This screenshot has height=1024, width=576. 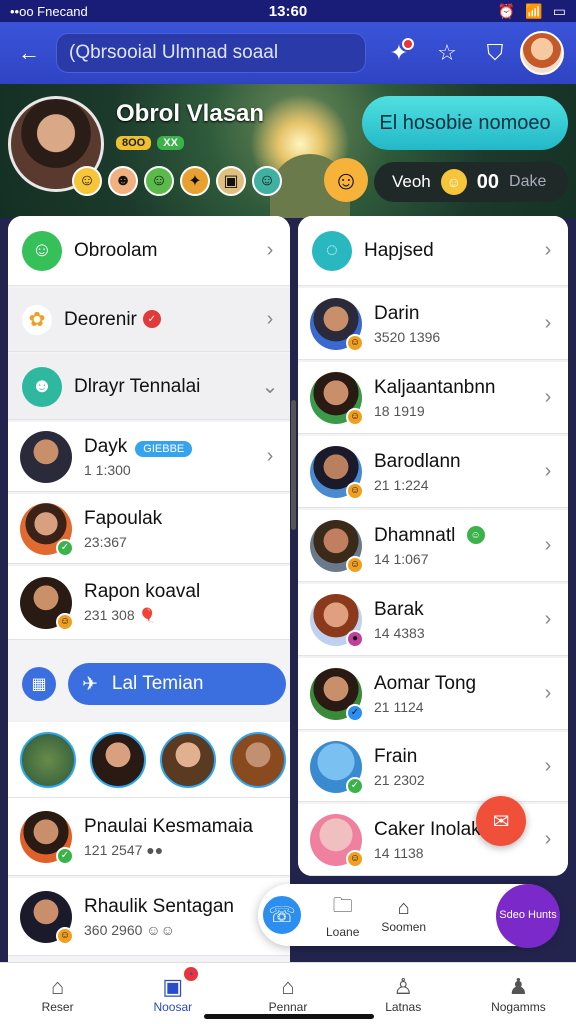 I want to click on contact-row: Dayk GIEBBE 1 1:300 ›, so click(x=149, y=457).